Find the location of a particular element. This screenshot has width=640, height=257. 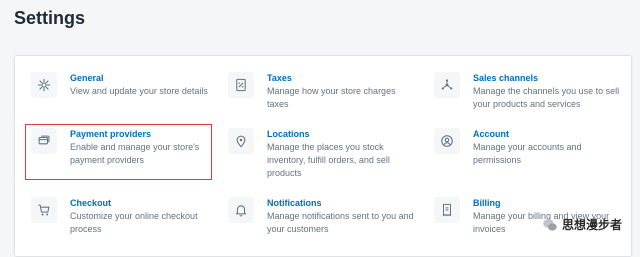

settings-item-description: View and update your store details is located at coordinates (139, 91).